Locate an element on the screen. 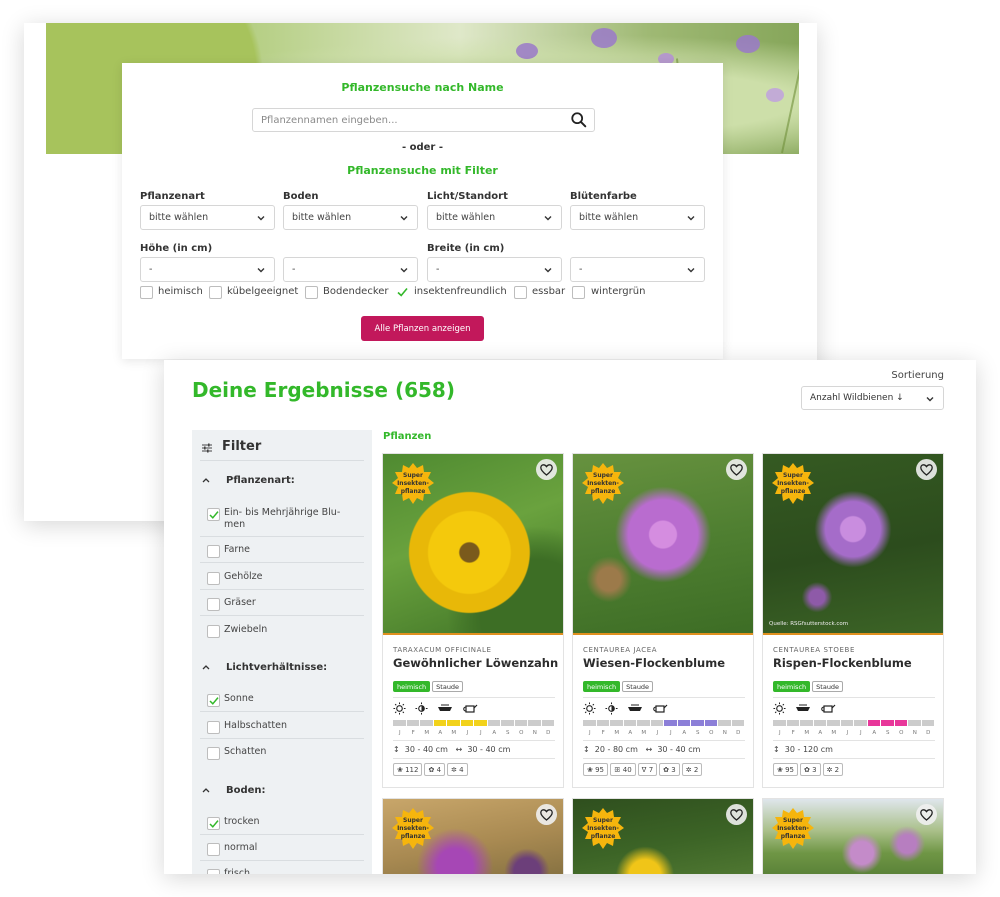 Image resolution: width=1000 pixels, height=897 pixels. sidebar-option-normal: normal is located at coordinates (285, 849).